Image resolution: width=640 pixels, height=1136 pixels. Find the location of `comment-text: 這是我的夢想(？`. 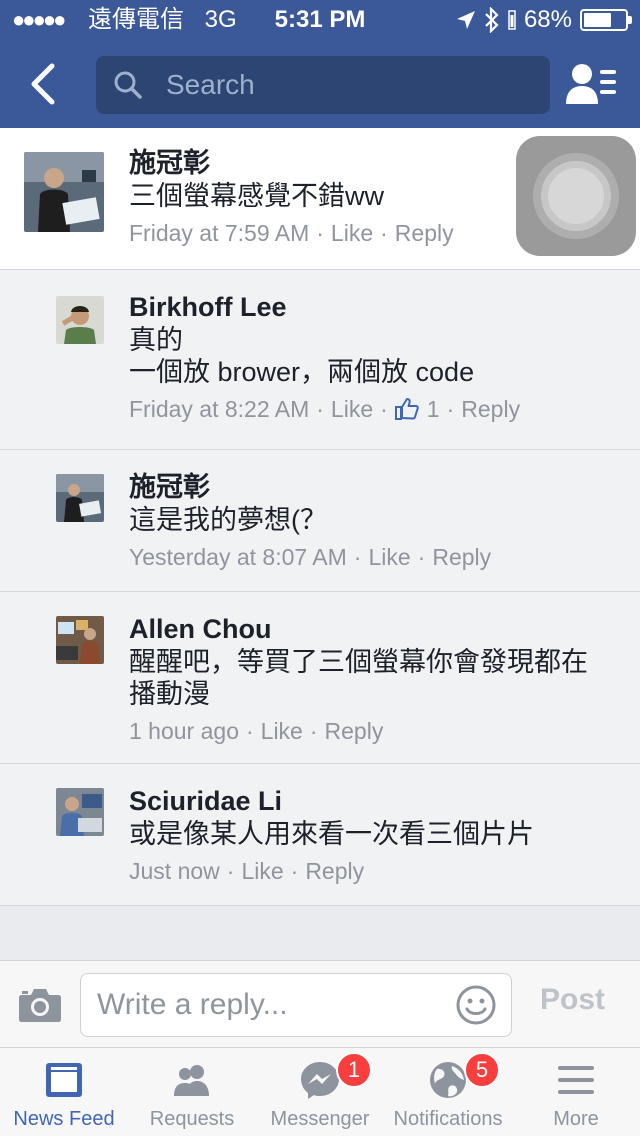

comment-text: 這是我的夢想(？ is located at coordinates (228, 520).